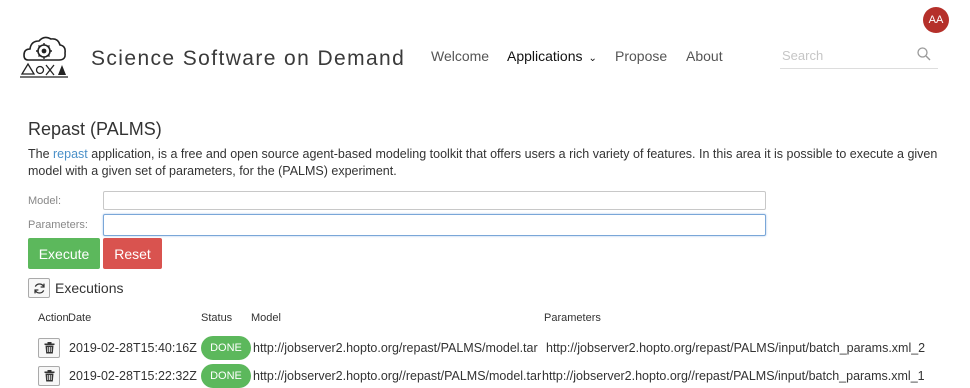 Image resolution: width=970 pixels, height=388 pixels. Describe the element at coordinates (924, 54) in the screenshot. I see `search-icon` at that location.